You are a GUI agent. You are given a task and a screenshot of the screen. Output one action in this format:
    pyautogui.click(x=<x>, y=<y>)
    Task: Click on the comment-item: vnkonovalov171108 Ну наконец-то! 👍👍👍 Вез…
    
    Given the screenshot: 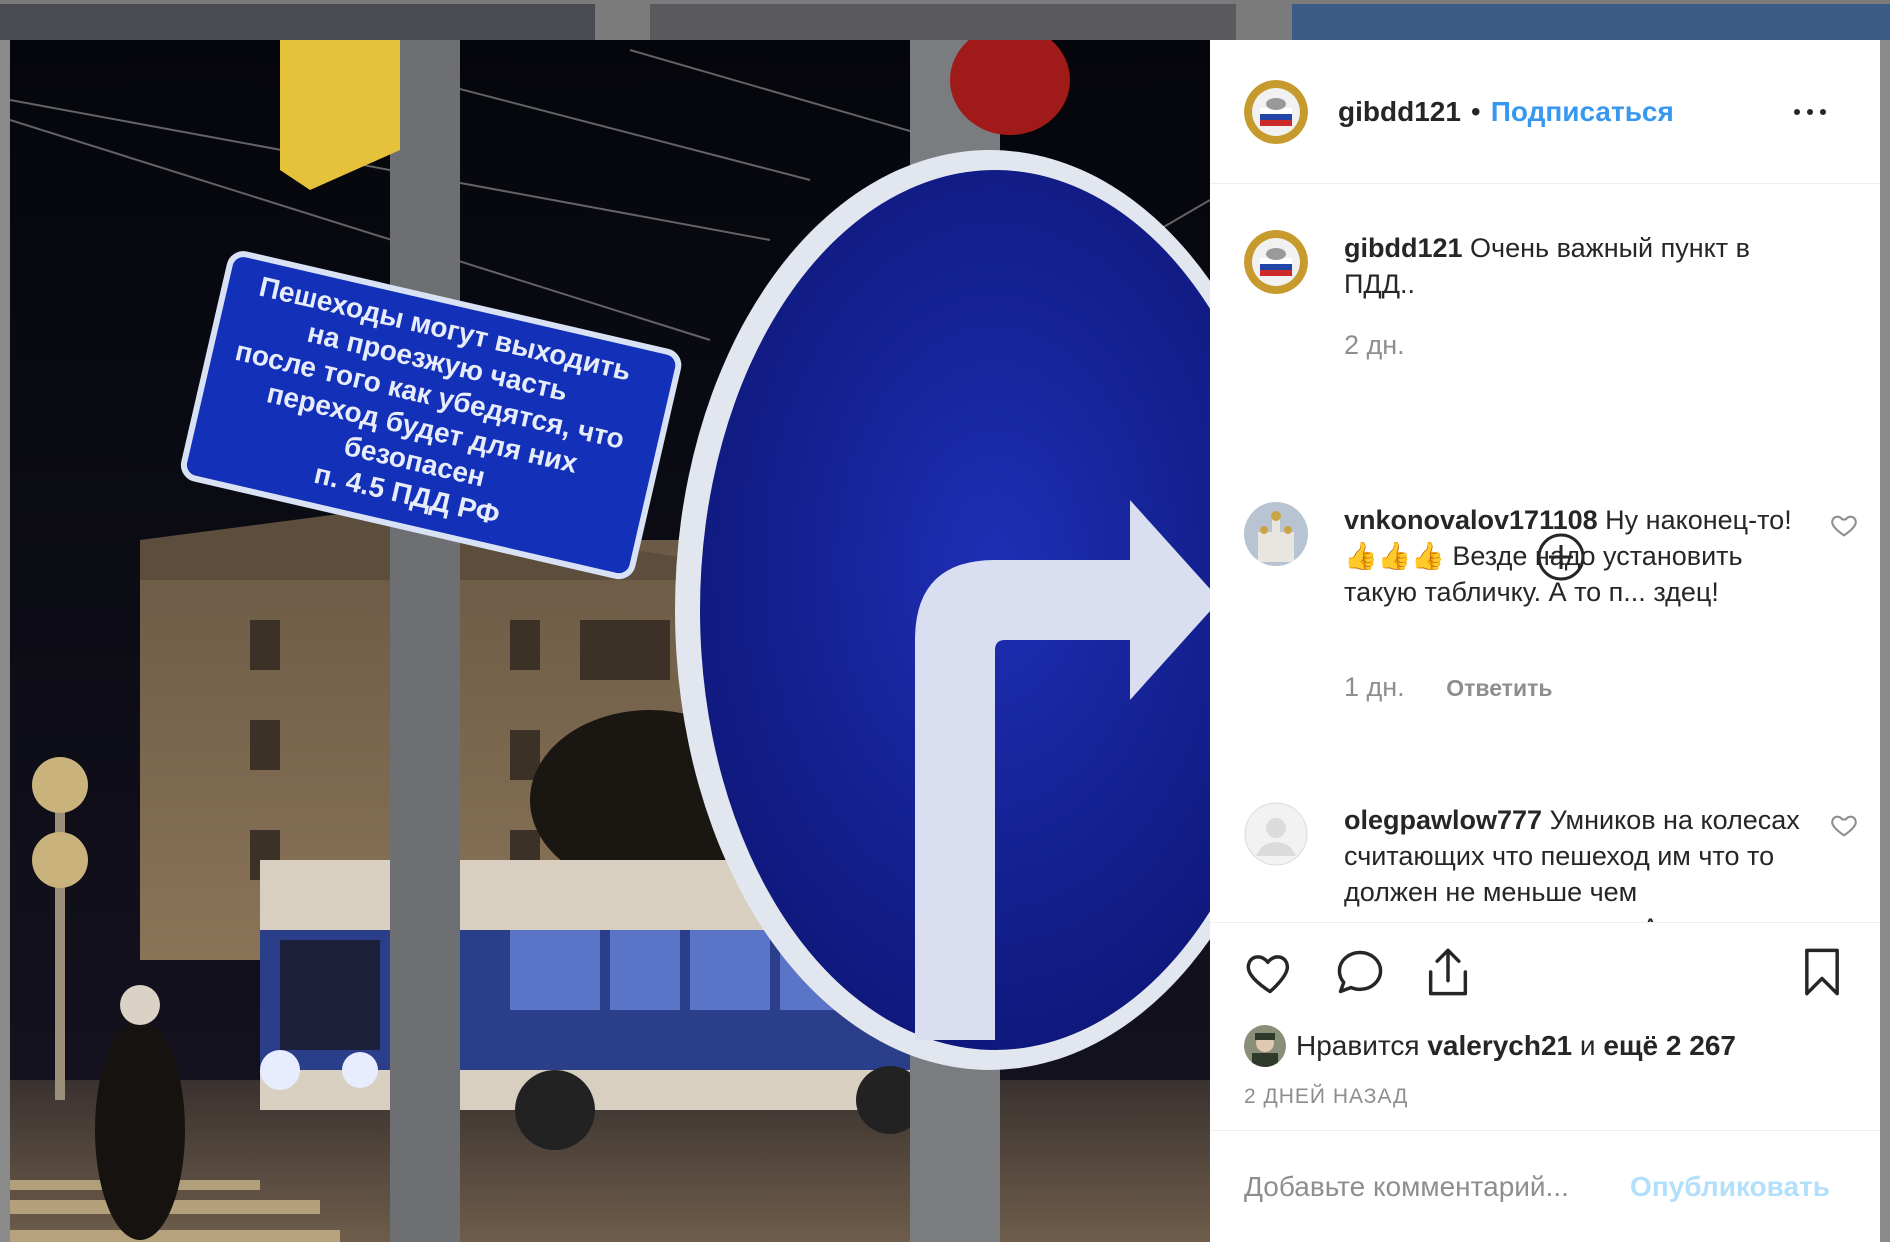 What is the action you would take?
    pyautogui.click(x=1554, y=612)
    